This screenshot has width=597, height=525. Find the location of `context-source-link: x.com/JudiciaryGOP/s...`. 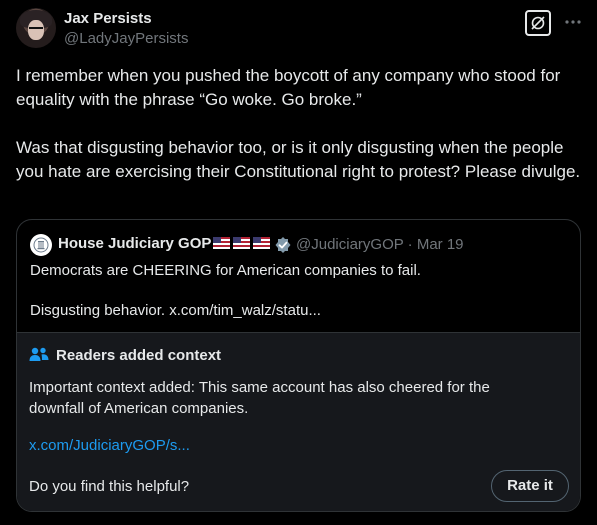

context-source-link: x.com/JudiciaryGOP/s... is located at coordinates (109, 445).